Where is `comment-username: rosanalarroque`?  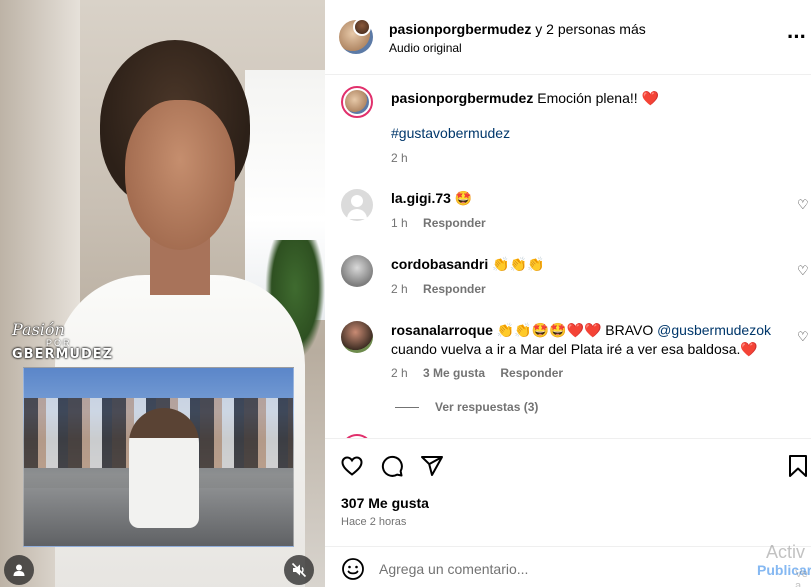
comment-username: rosanalarroque is located at coordinates (442, 330).